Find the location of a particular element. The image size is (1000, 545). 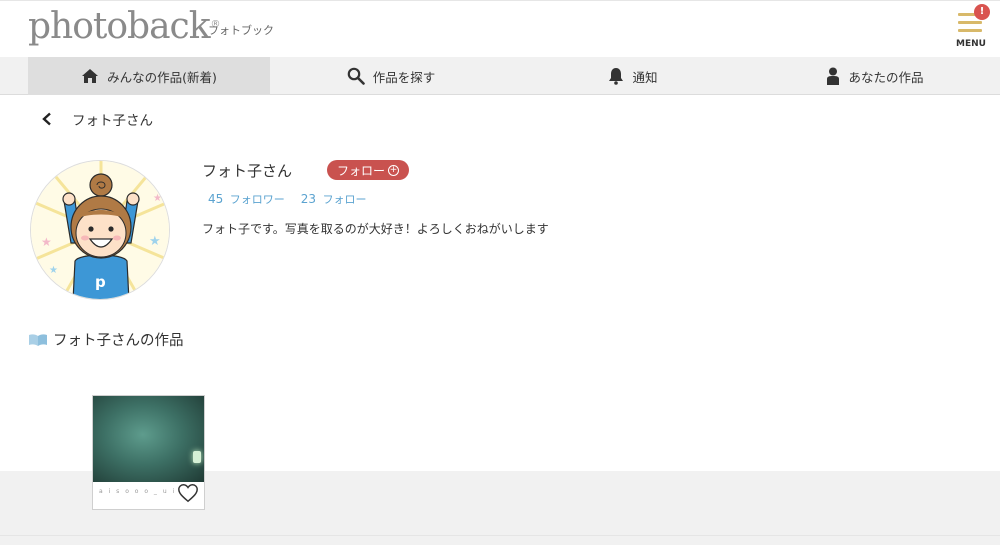

photoback-logo: photoback ® is located at coordinates (124, 26).